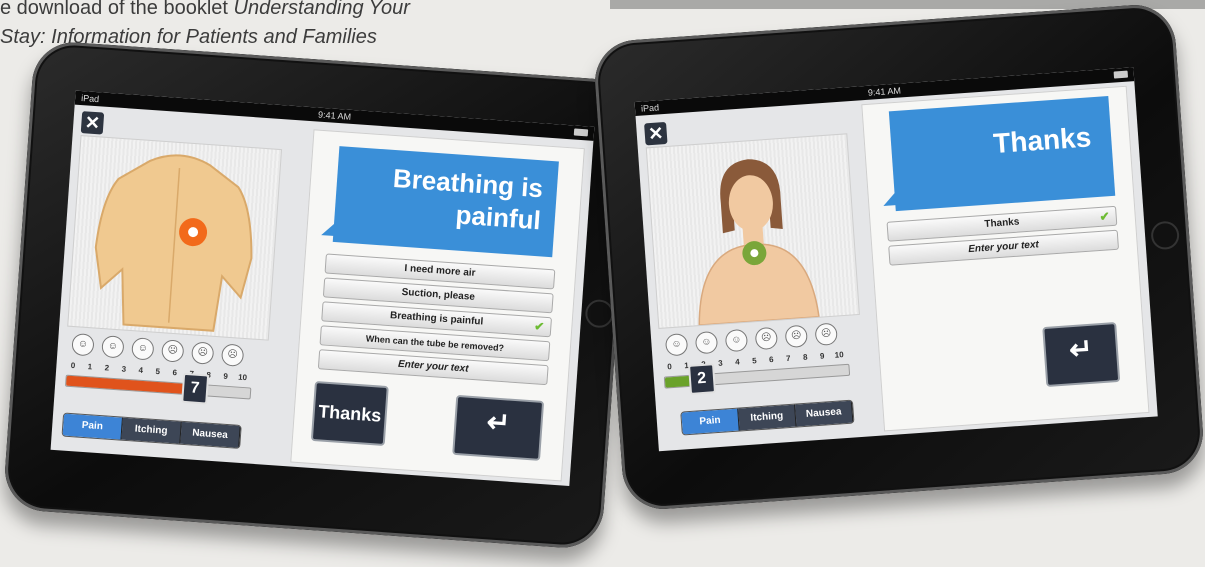 This screenshot has height=567, width=1205. What do you see at coordinates (349, 413) in the screenshot?
I see `thanks-button: Thanks` at bounding box center [349, 413].